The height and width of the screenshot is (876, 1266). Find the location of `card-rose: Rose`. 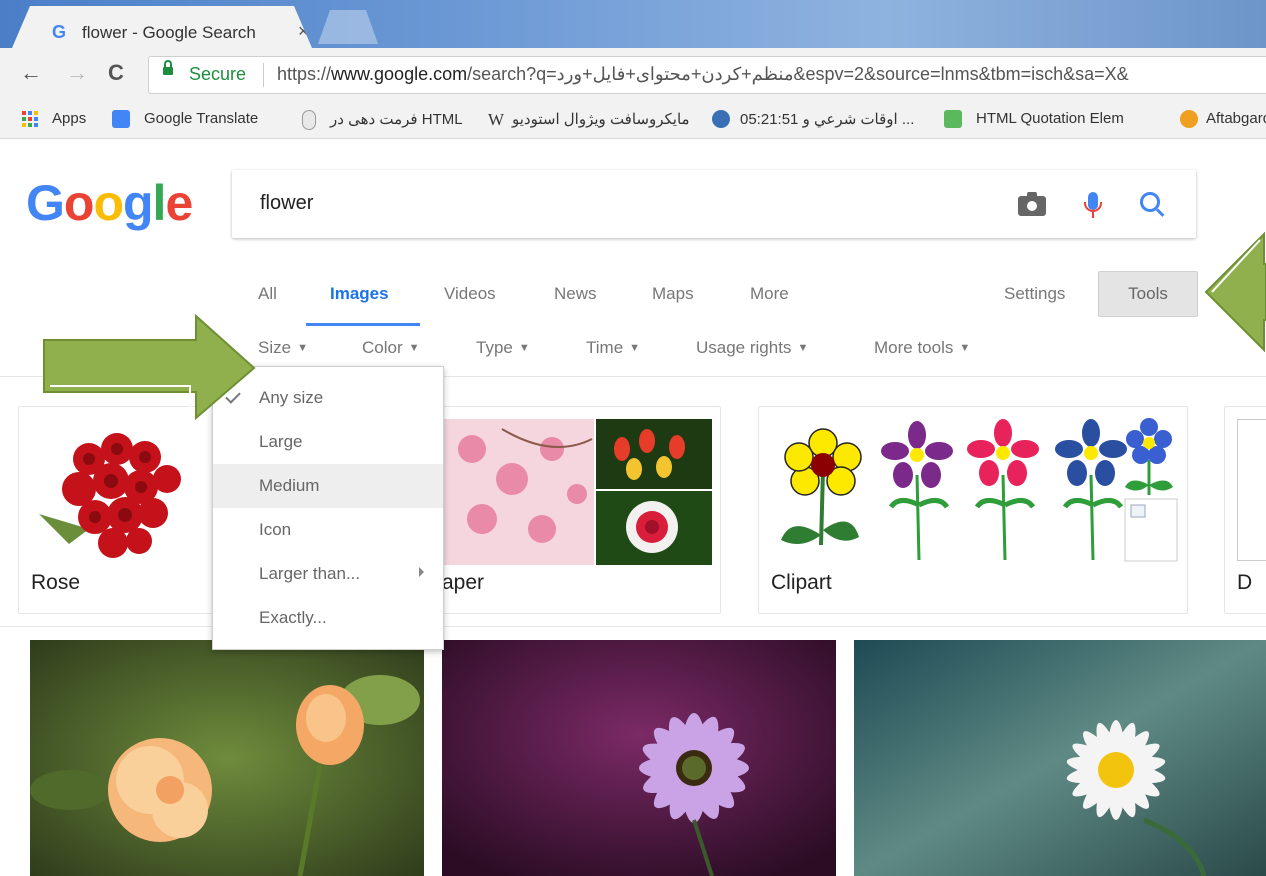

card-rose: Rose is located at coordinates (124, 510).